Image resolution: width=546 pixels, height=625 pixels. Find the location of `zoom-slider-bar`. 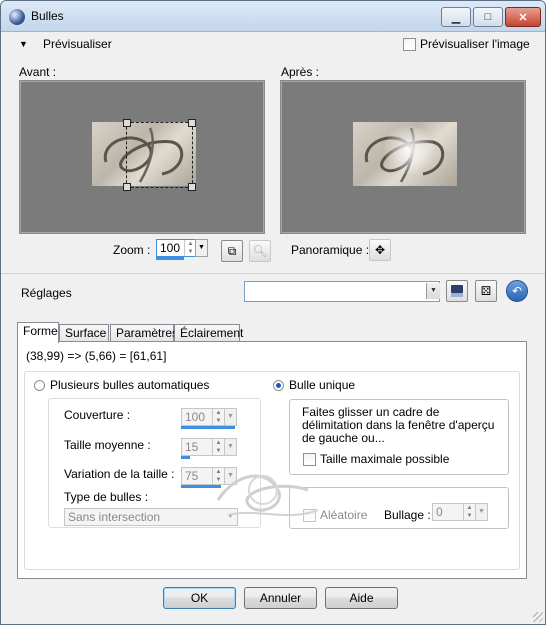

zoom-slider-bar is located at coordinates (170, 258).